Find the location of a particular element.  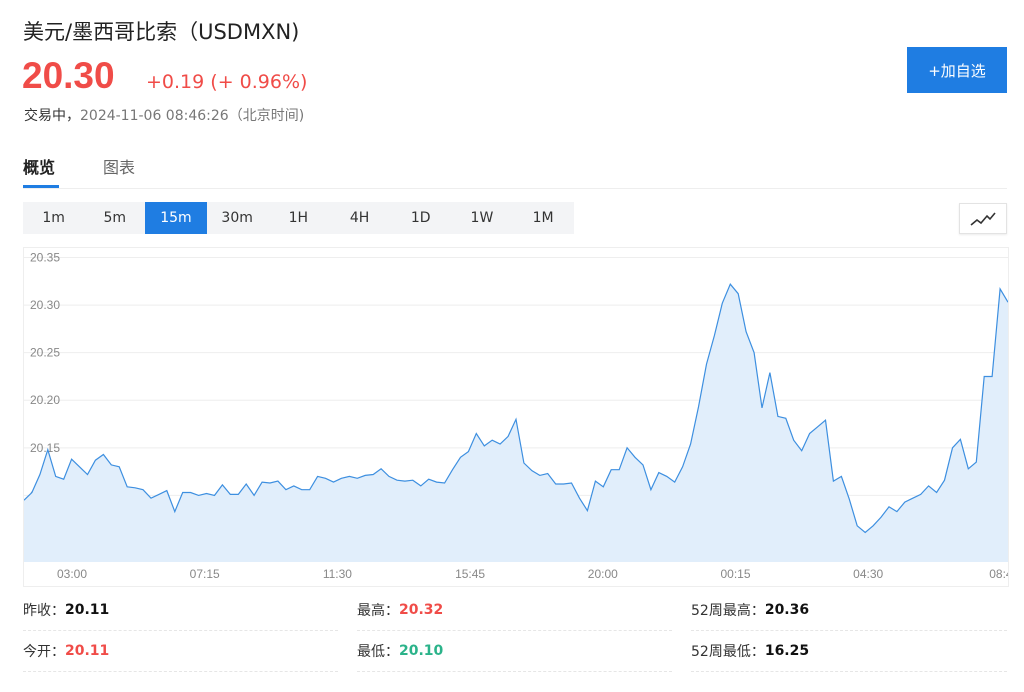

trading-status: 交易中，2024-11-06 08:46:26（北京时间) is located at coordinates (164, 115).